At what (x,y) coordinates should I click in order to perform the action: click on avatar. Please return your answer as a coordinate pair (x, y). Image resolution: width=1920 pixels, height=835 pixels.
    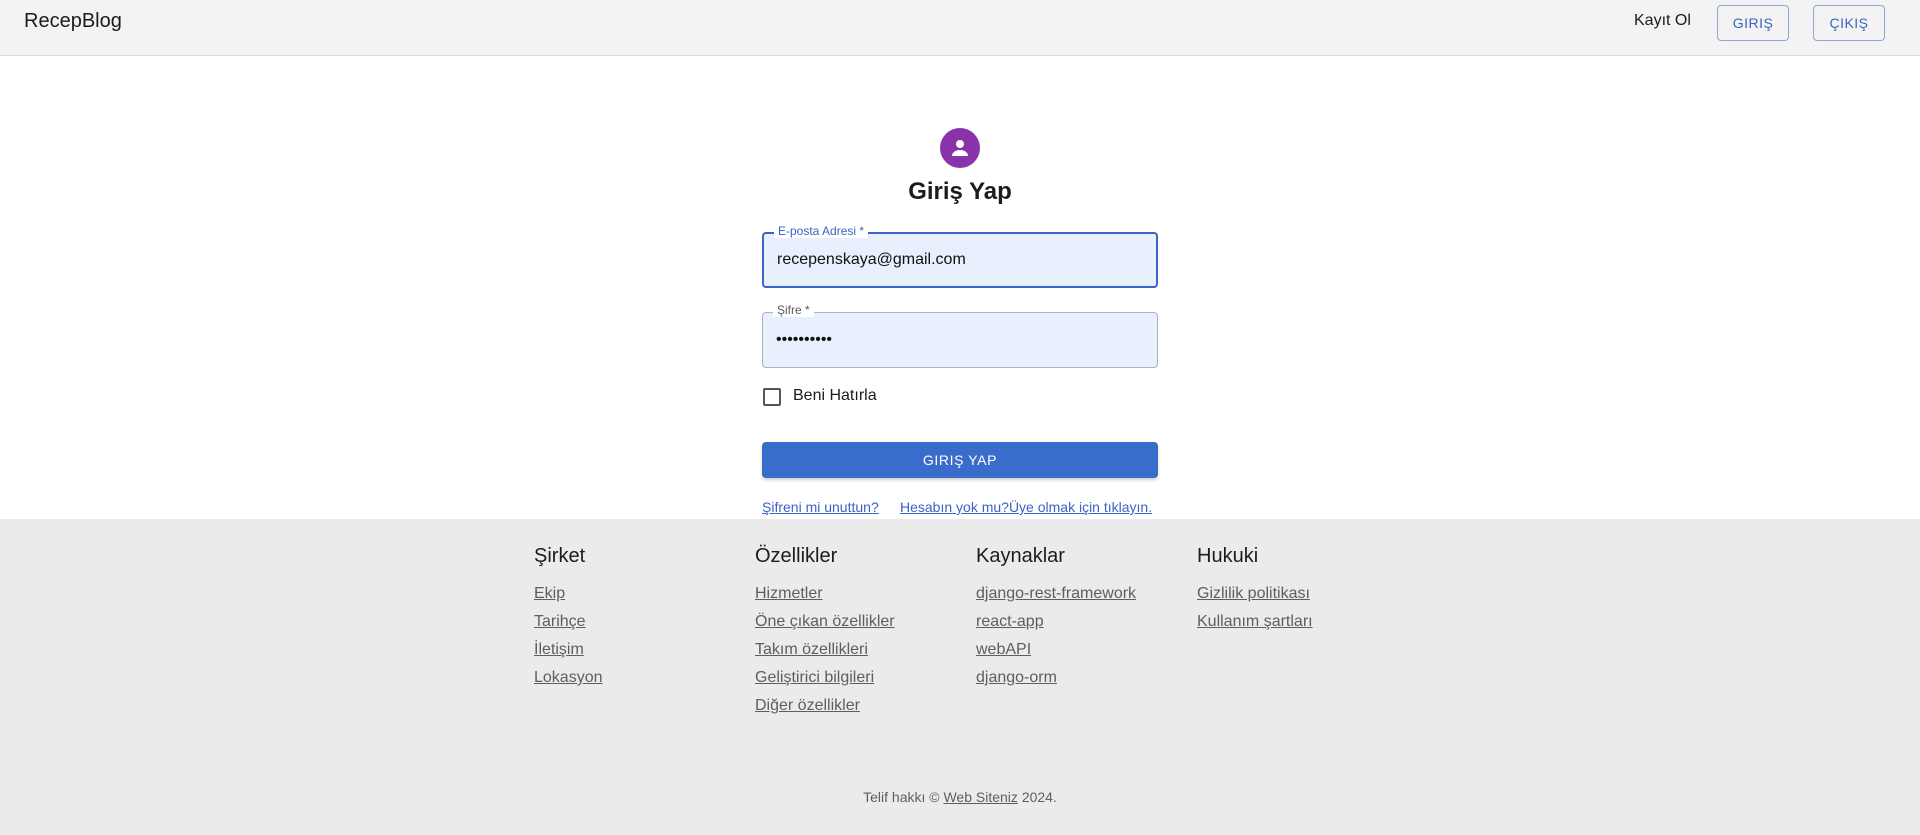
    Looking at the image, I should click on (960, 148).